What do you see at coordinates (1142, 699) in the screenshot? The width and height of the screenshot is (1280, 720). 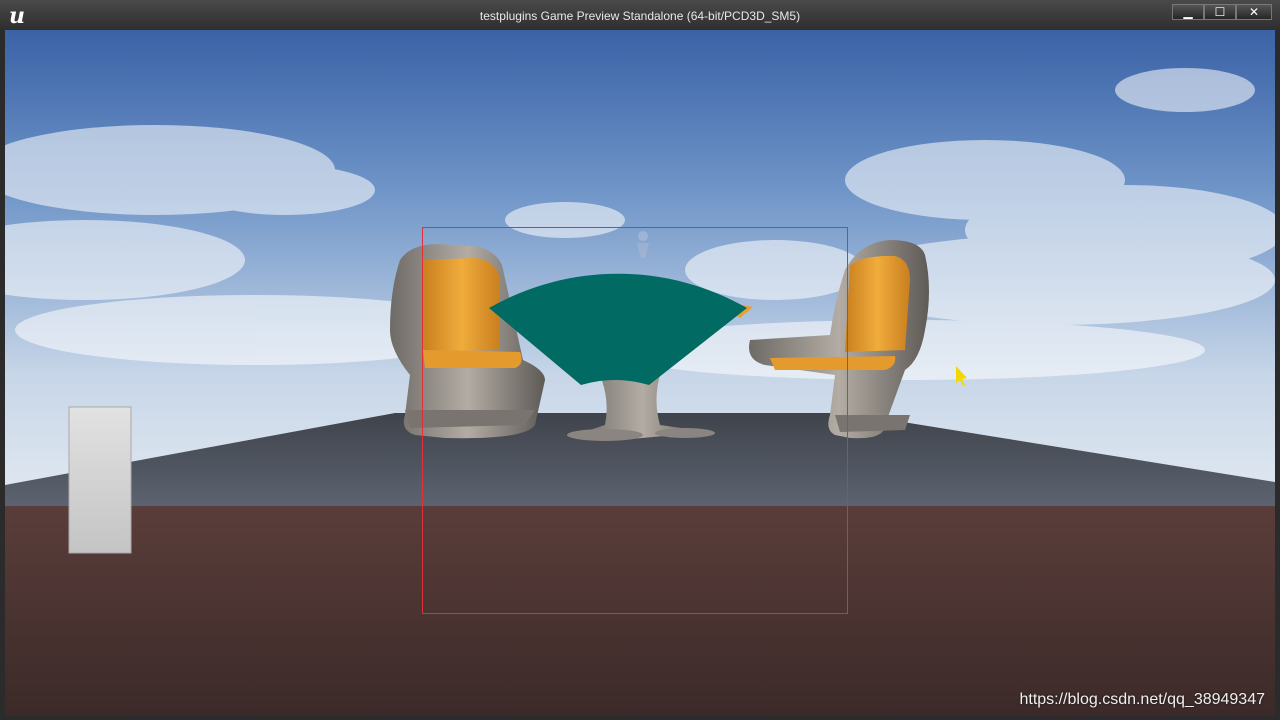 I see `watermark-text: https://blog.csdn.net/qq_38949347` at bounding box center [1142, 699].